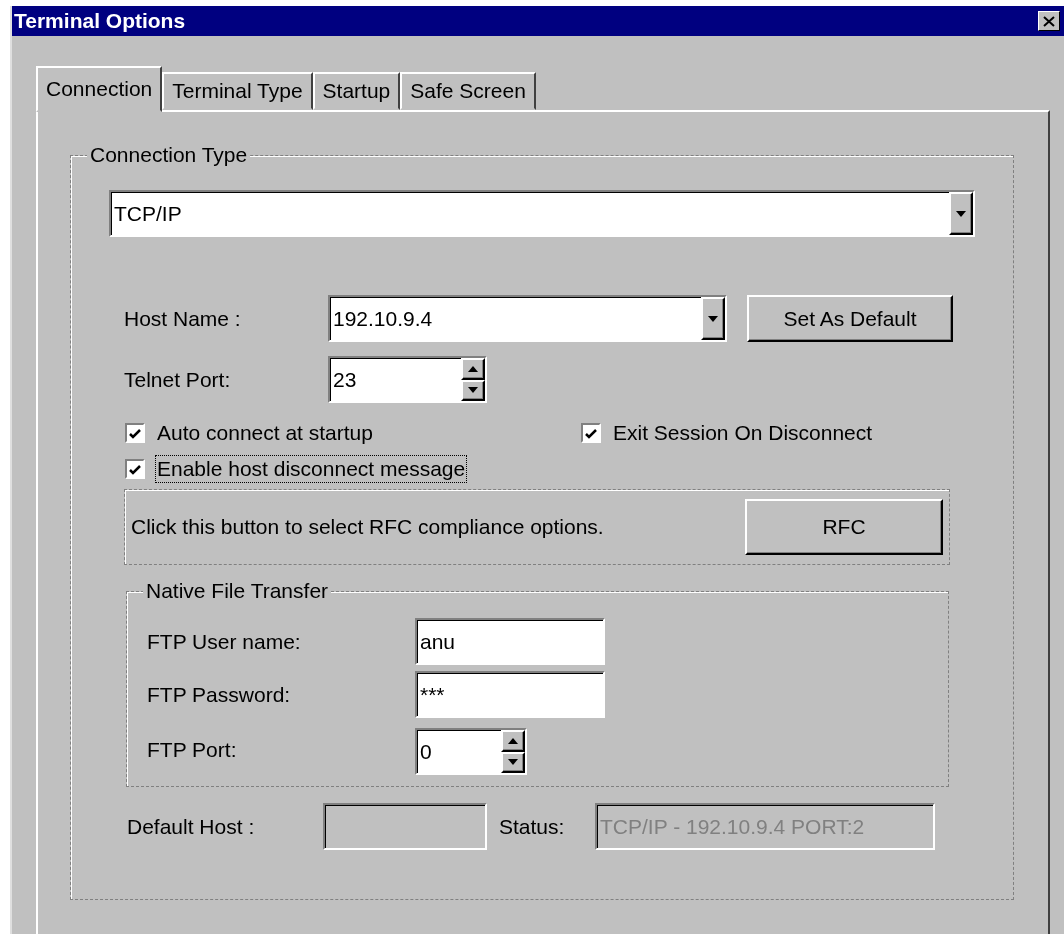  What do you see at coordinates (471, 751) in the screenshot?
I see `ftp-port-spinner: 0` at bounding box center [471, 751].